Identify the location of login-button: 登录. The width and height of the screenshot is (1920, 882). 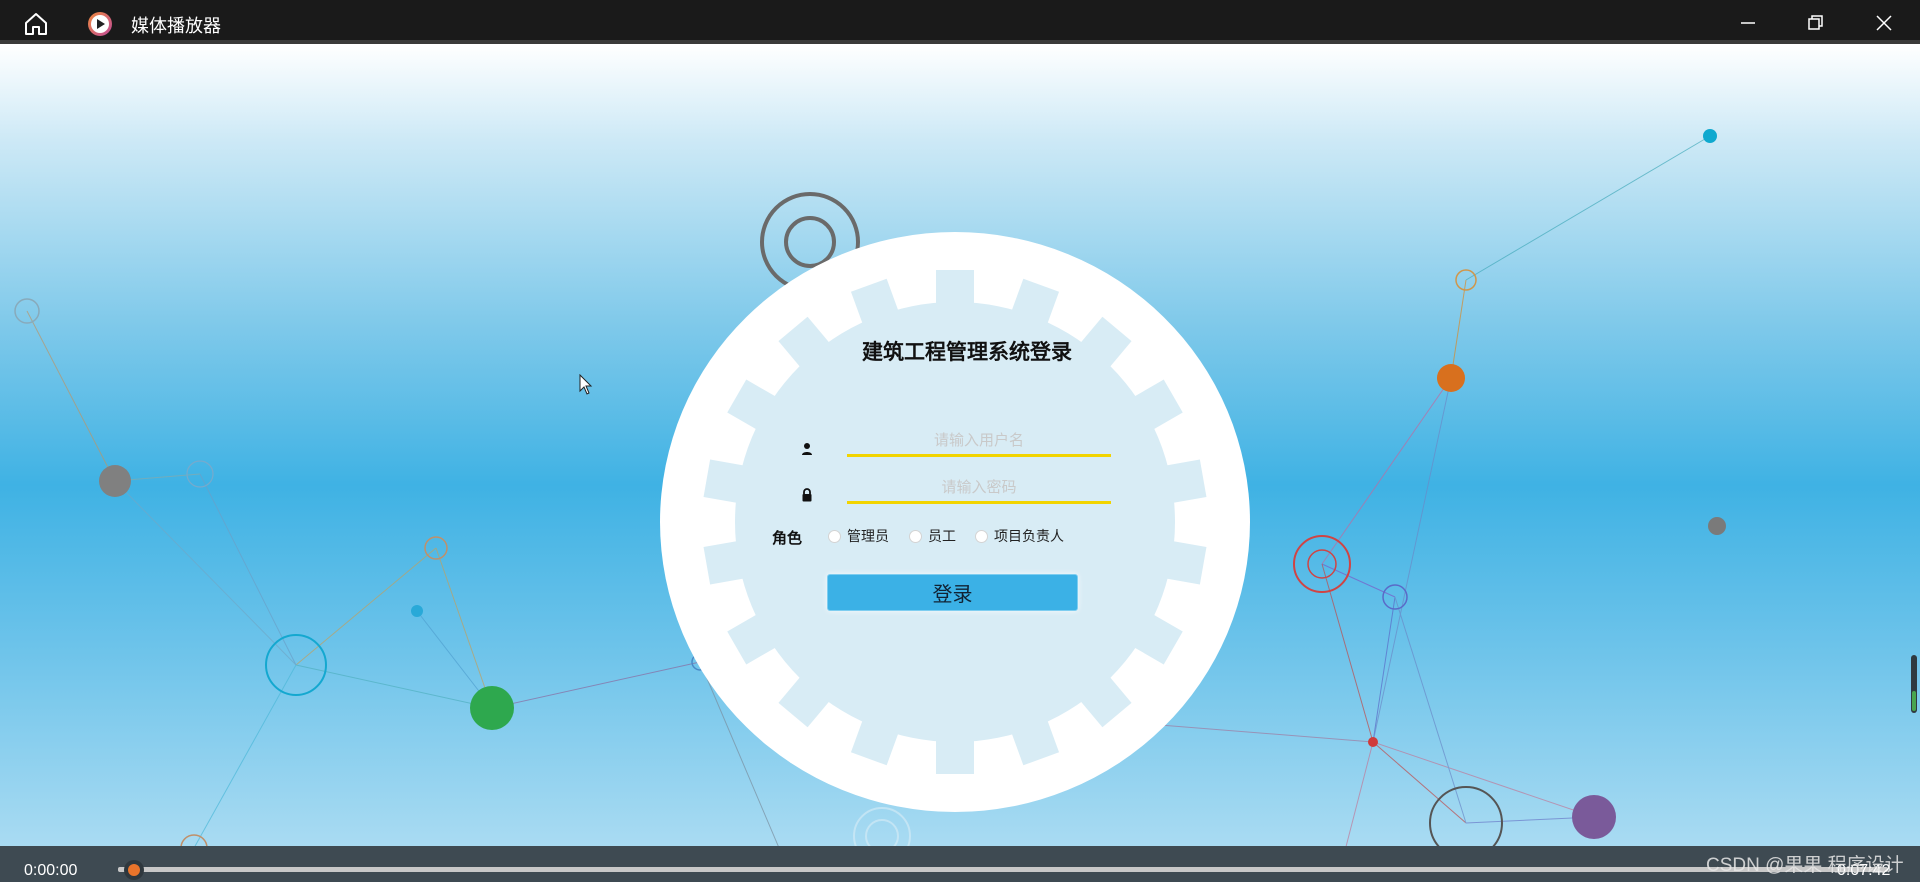
(952, 592).